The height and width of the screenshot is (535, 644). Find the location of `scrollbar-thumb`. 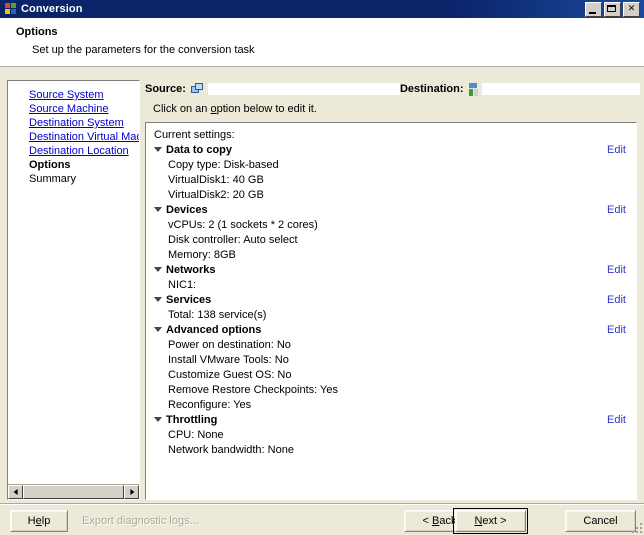

scrollbar-thumb is located at coordinates (73, 492).